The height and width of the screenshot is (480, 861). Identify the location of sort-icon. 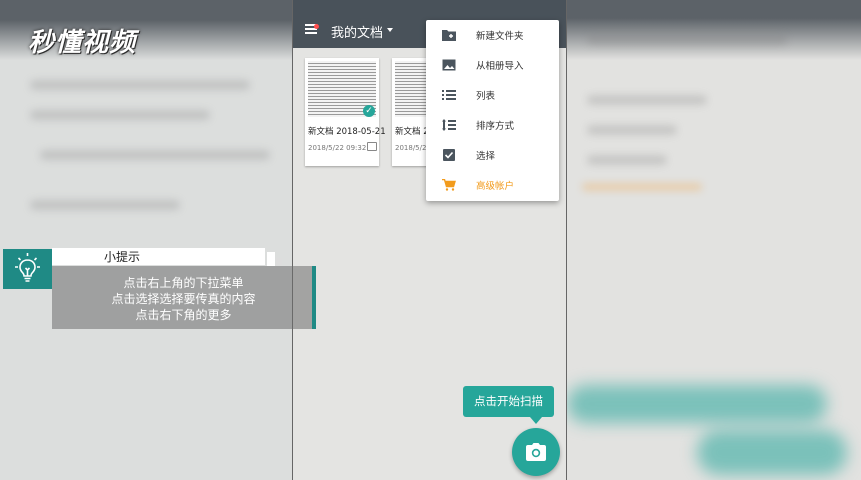
(449, 125).